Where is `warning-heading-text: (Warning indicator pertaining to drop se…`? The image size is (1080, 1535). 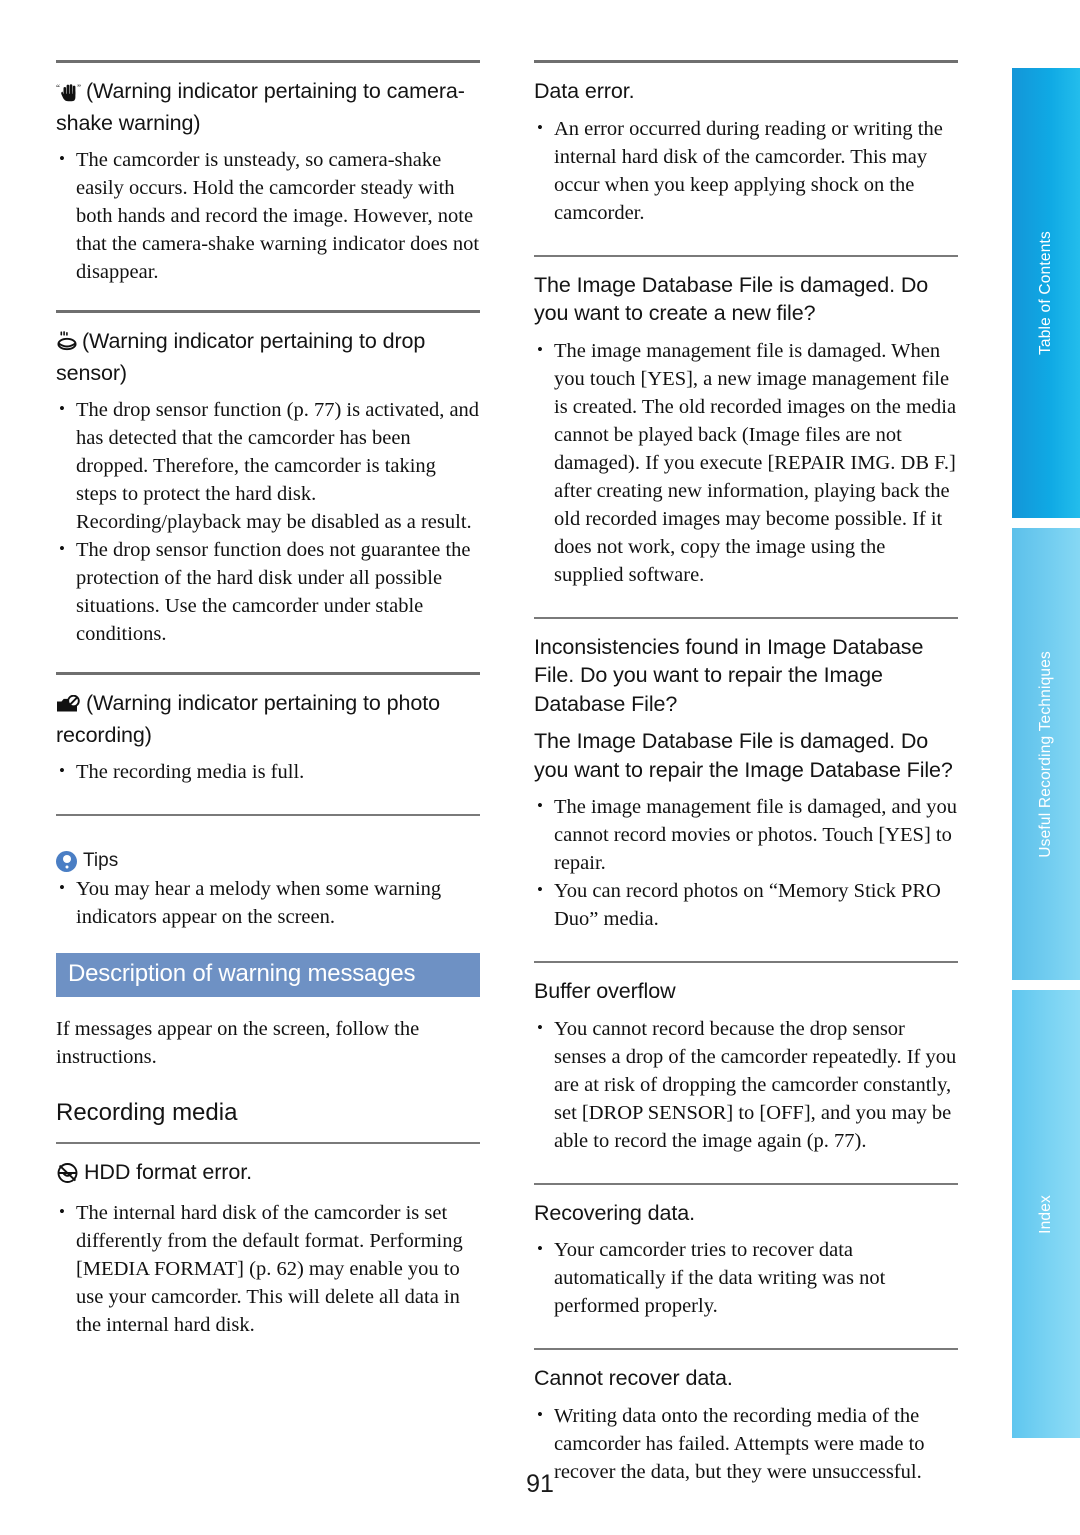
warning-heading-text: (Warning indicator pertaining to drop se… is located at coordinates (241, 357).